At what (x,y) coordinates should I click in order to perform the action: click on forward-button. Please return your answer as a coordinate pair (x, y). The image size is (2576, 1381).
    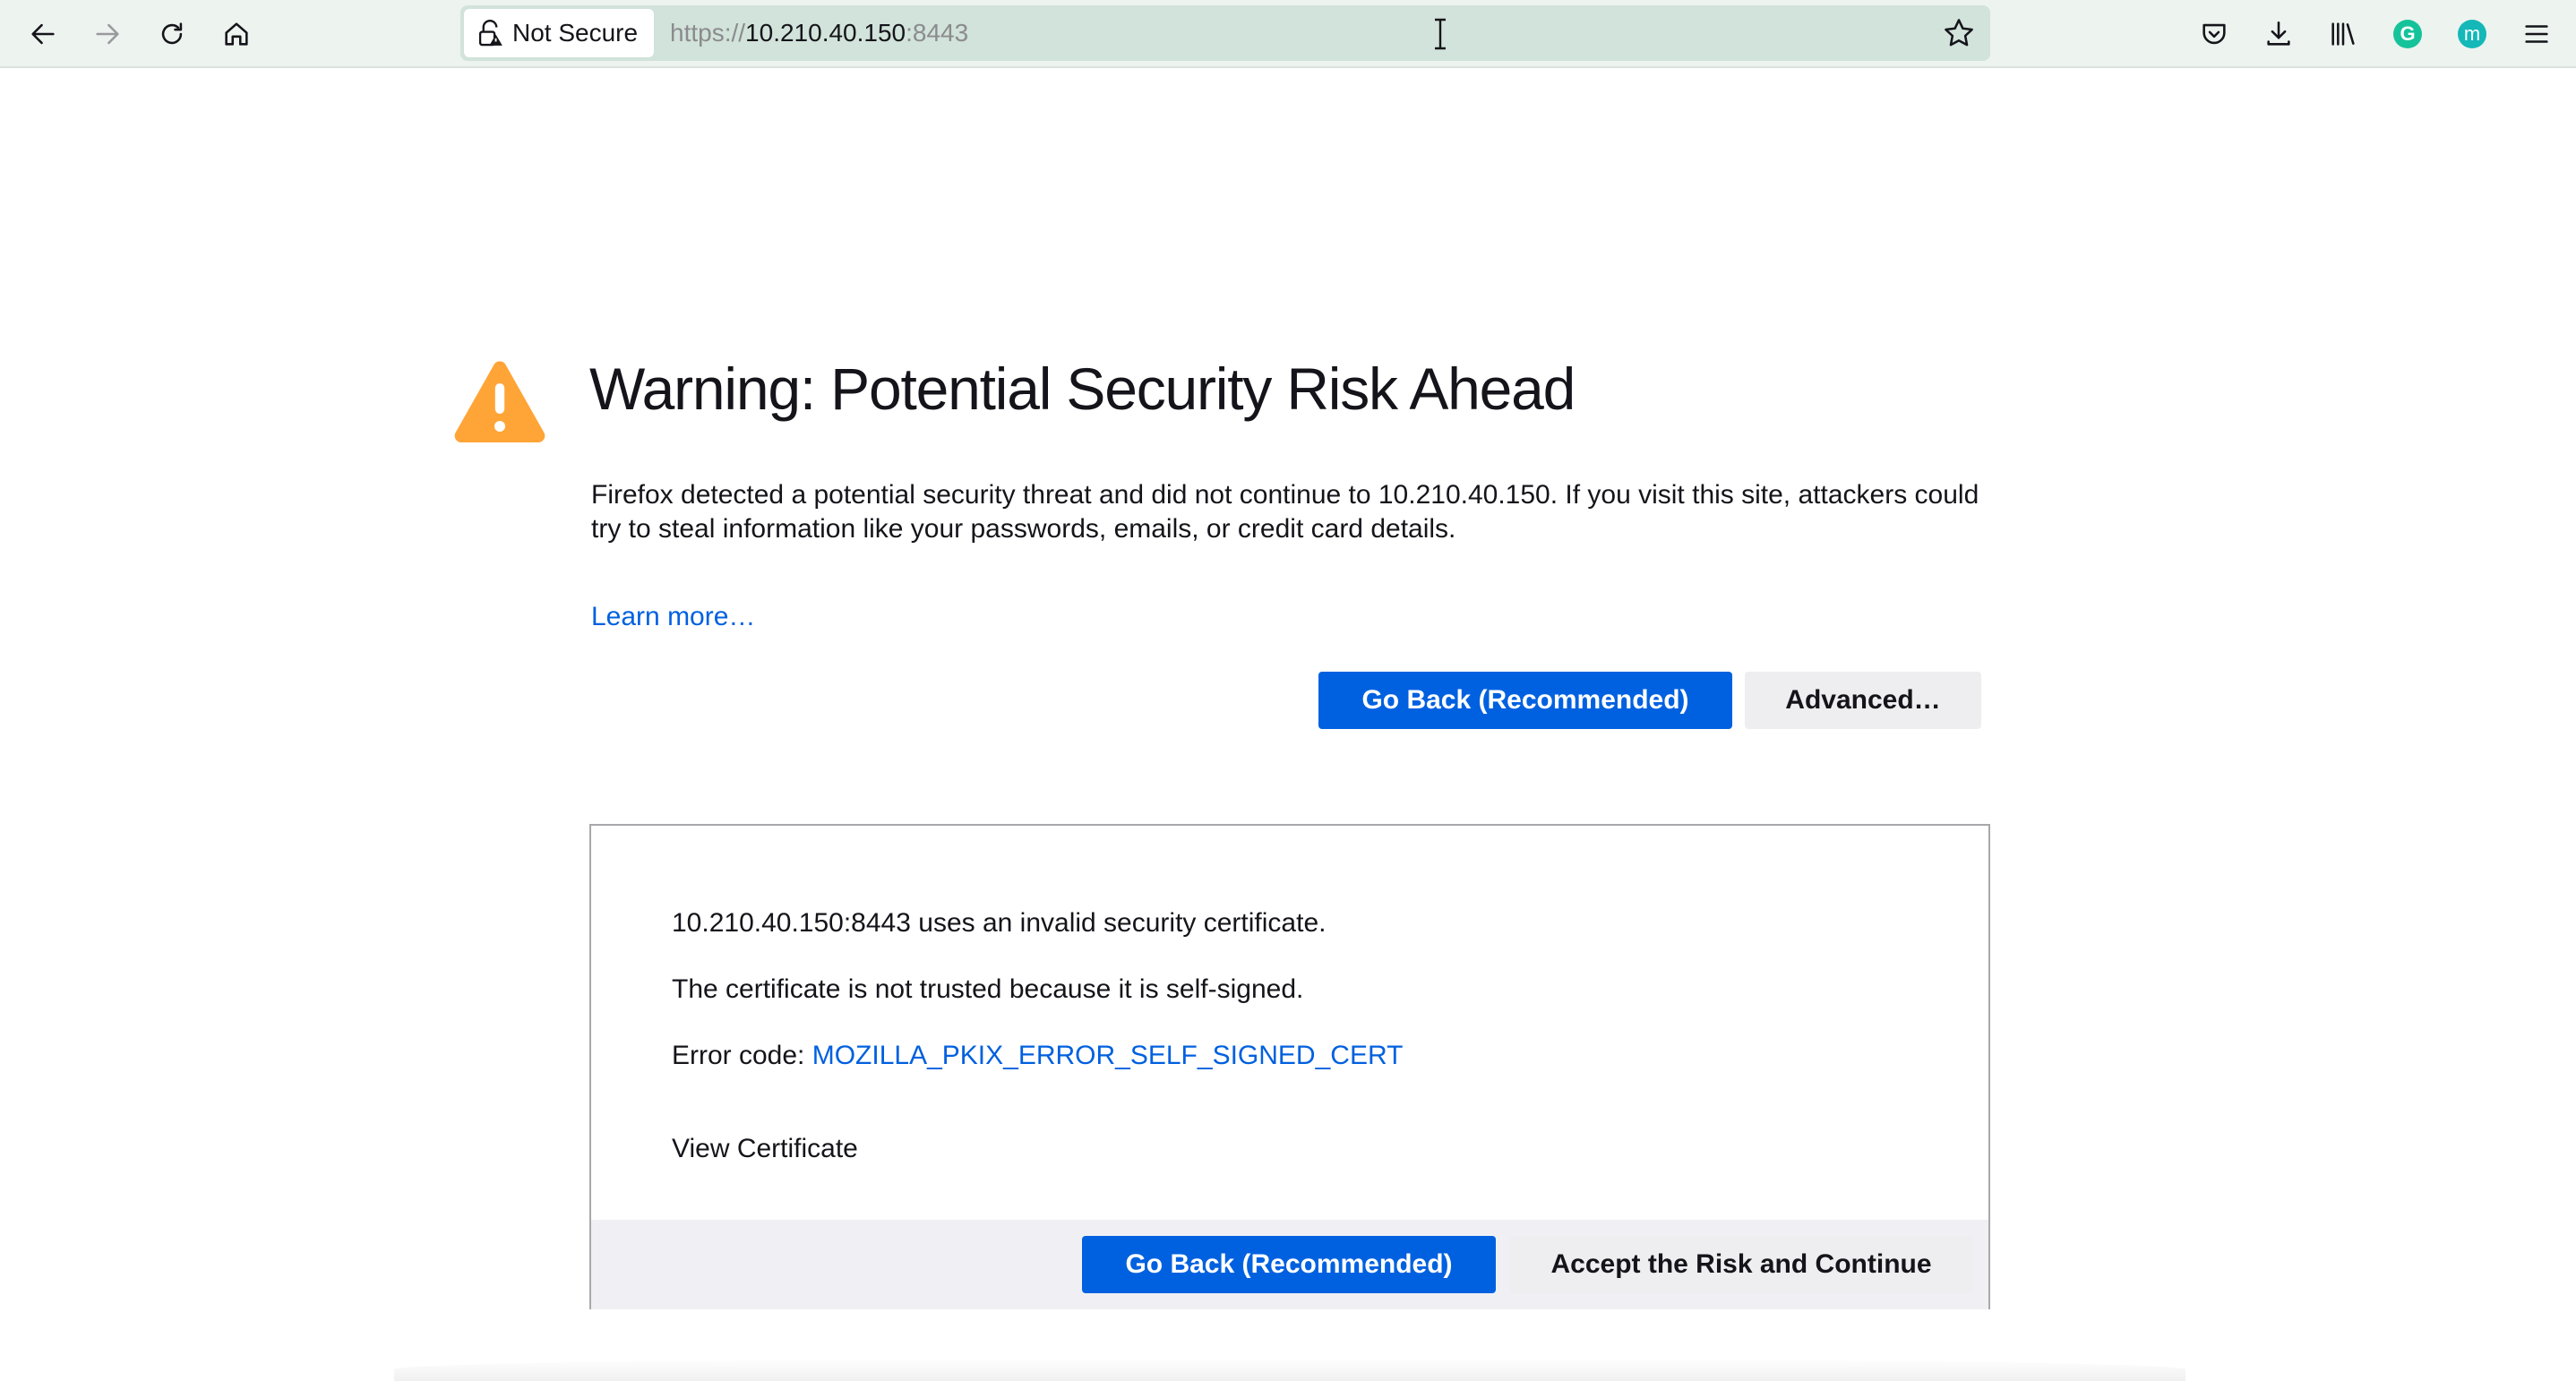
    Looking at the image, I should click on (107, 34).